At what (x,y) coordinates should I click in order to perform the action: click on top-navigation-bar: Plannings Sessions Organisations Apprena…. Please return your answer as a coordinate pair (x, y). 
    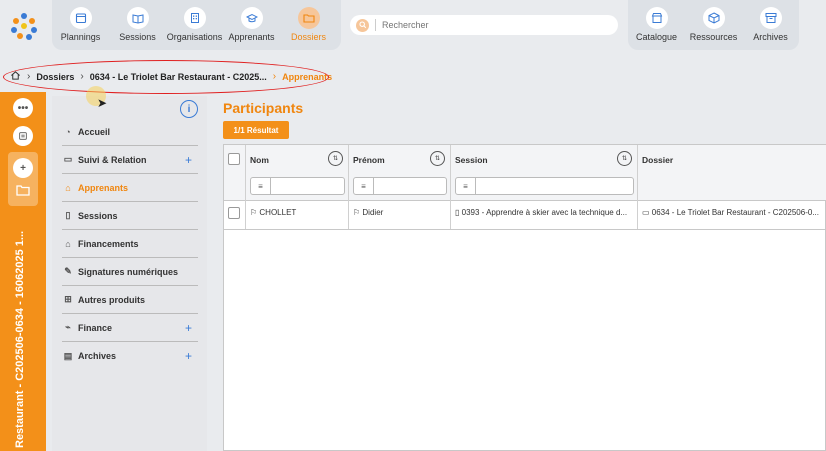
    Looking at the image, I should click on (413, 28).